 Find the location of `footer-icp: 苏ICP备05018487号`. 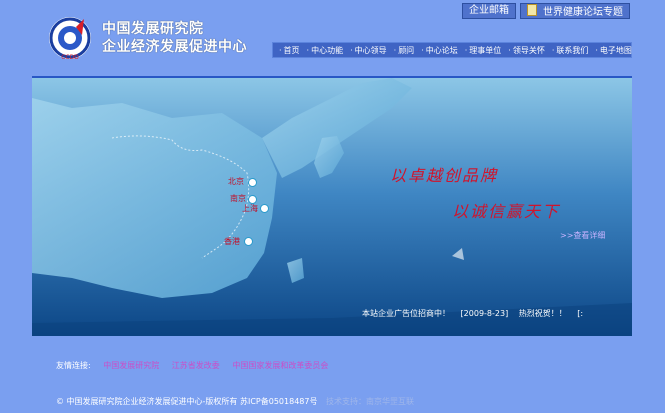

footer-icp: 苏ICP备05018487号 is located at coordinates (278, 401).